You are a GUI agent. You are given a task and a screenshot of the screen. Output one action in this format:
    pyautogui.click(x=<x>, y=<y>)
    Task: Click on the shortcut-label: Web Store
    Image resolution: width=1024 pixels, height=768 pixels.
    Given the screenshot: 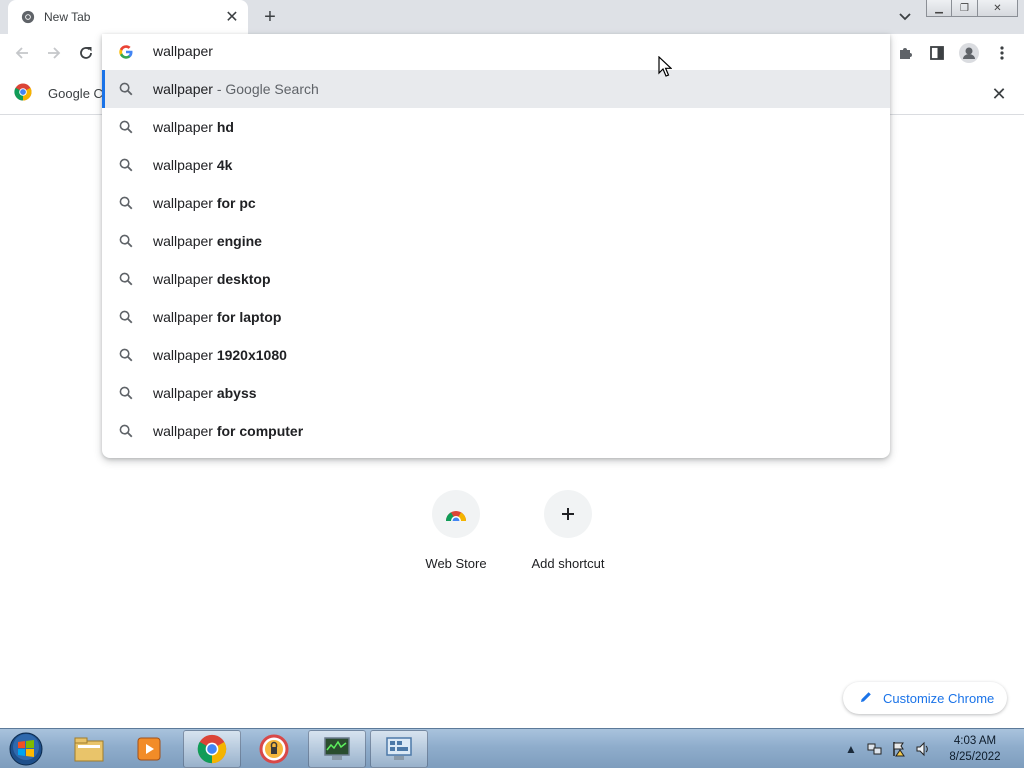 What is the action you would take?
    pyautogui.click(x=456, y=563)
    